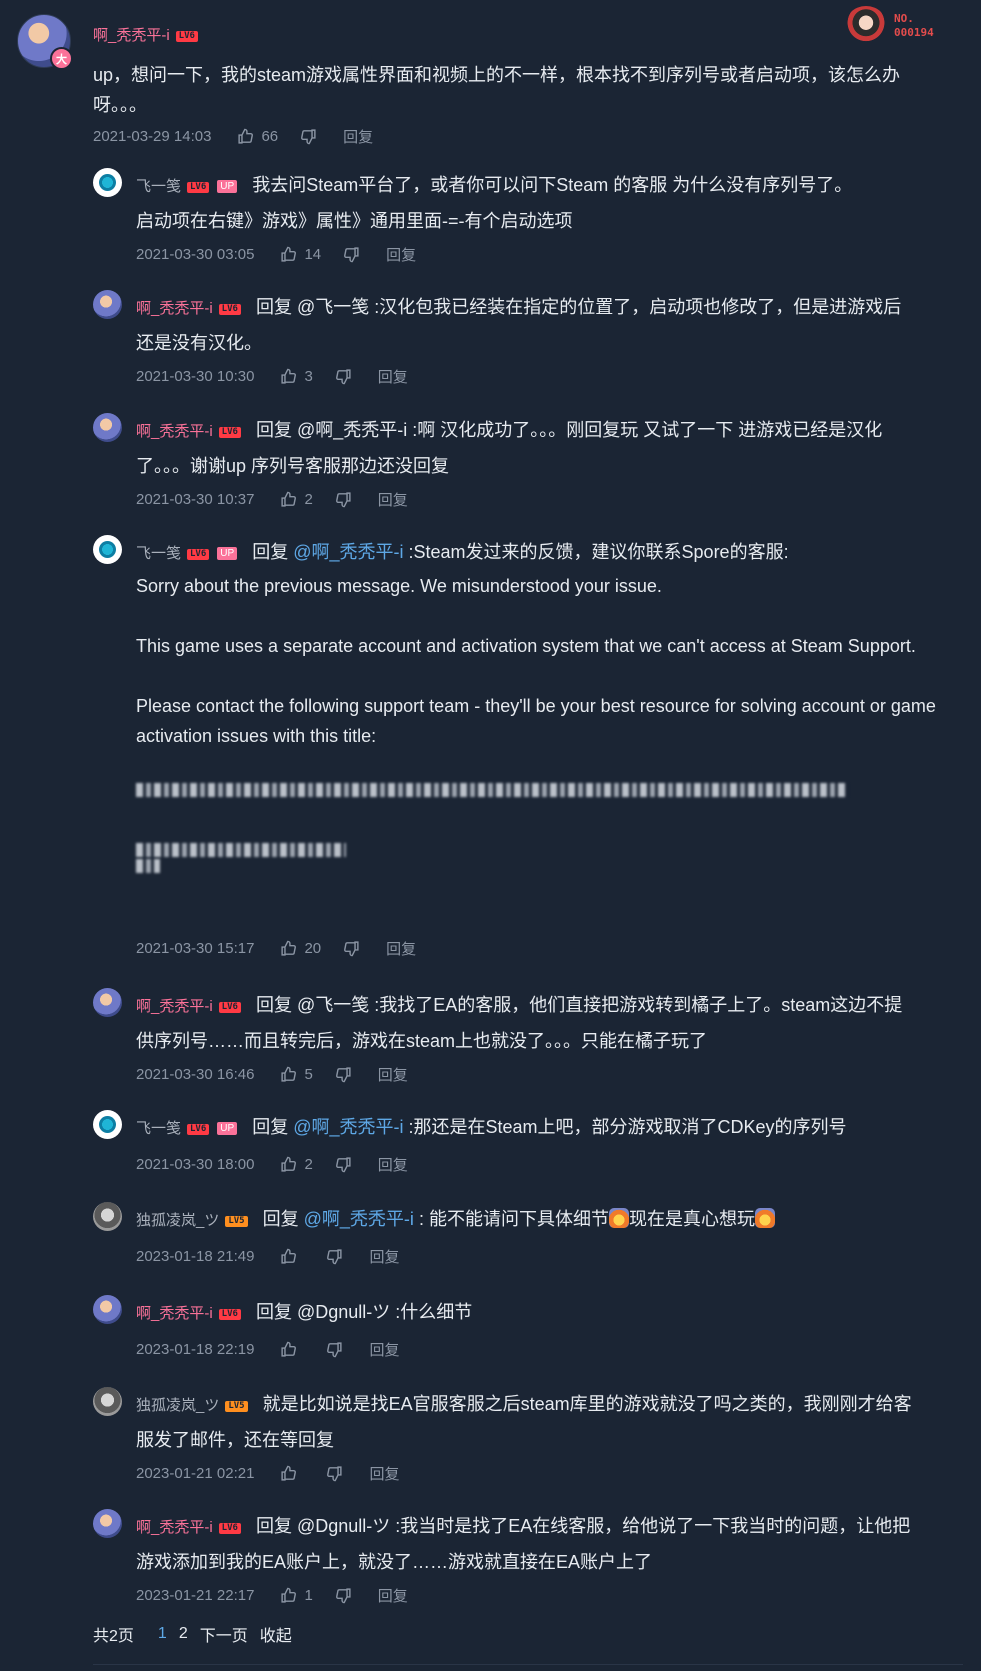 This screenshot has width=981, height=1671. I want to click on thumbs-up-icon, so click(289, 1074).